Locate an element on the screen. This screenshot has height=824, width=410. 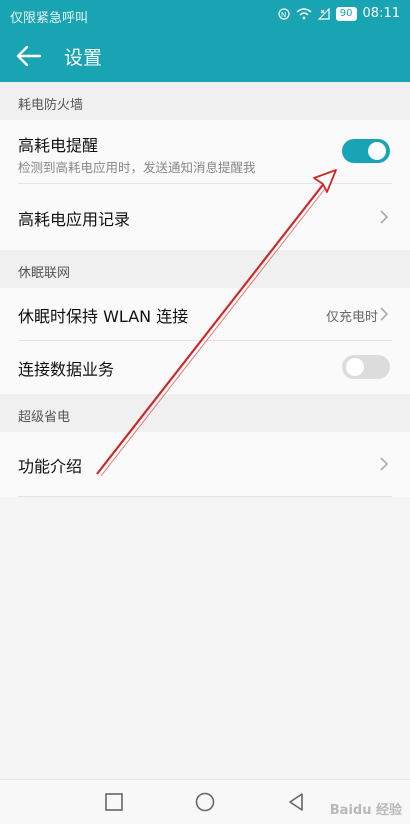
high-power-log-title: 高耗电应用记录 is located at coordinates (74, 219).